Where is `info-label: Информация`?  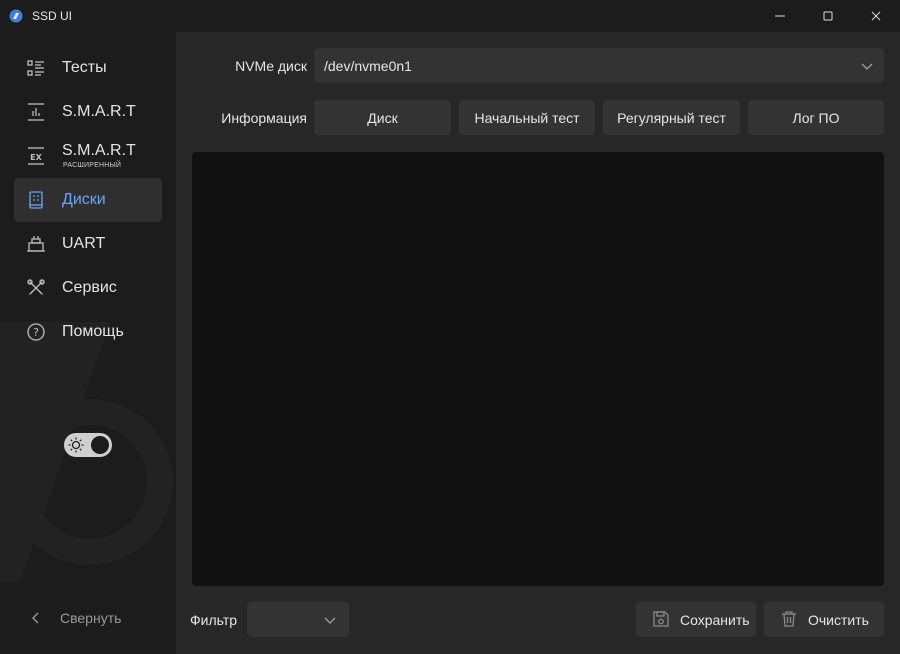
info-label: Информация is located at coordinates (264, 118).